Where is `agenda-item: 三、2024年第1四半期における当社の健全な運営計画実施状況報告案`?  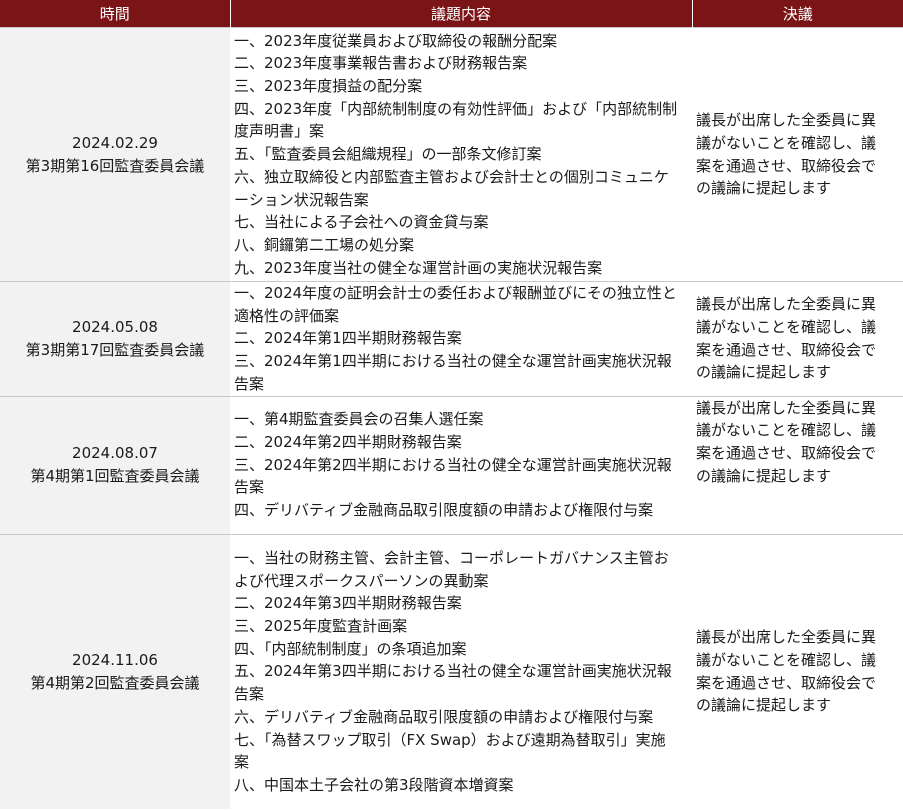 agenda-item: 三、2024年第1四半期における当社の健全な運営計画実施状況報告案 is located at coordinates (453, 372).